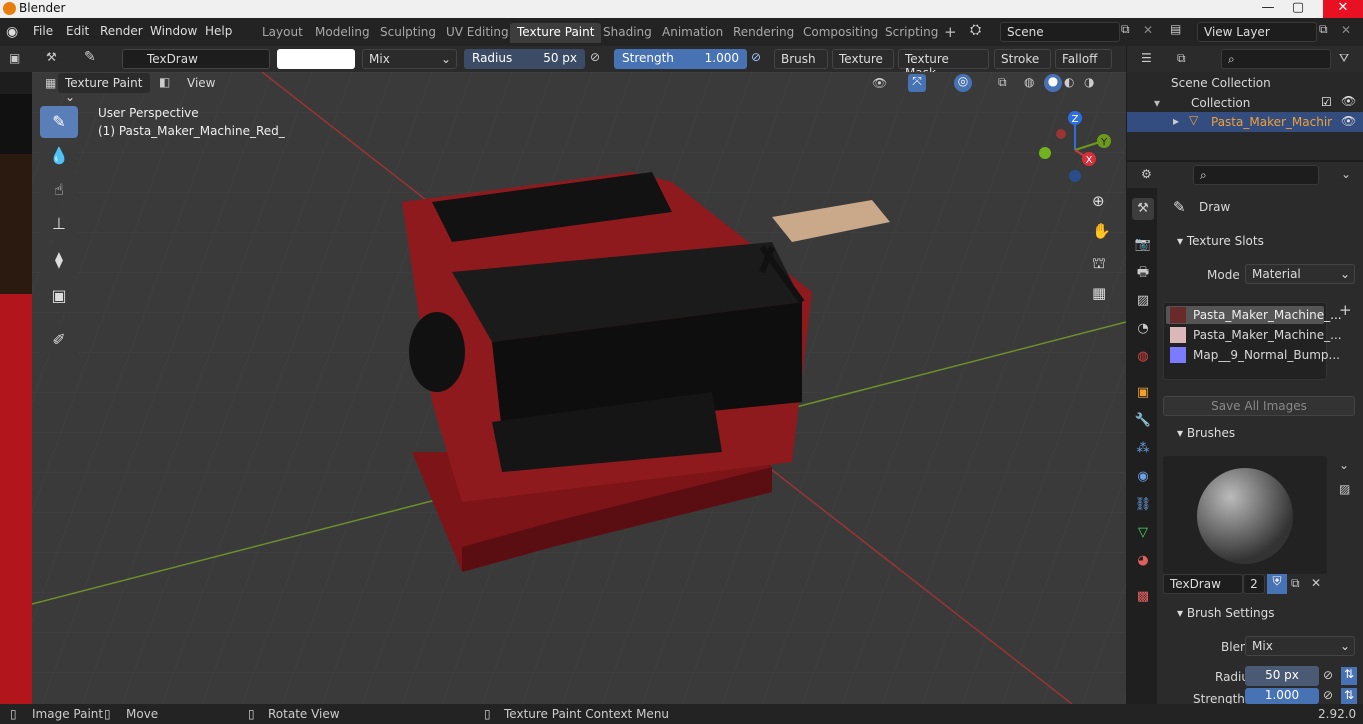  I want to click on mode-dropdown: Material ⌄, so click(1300, 274).